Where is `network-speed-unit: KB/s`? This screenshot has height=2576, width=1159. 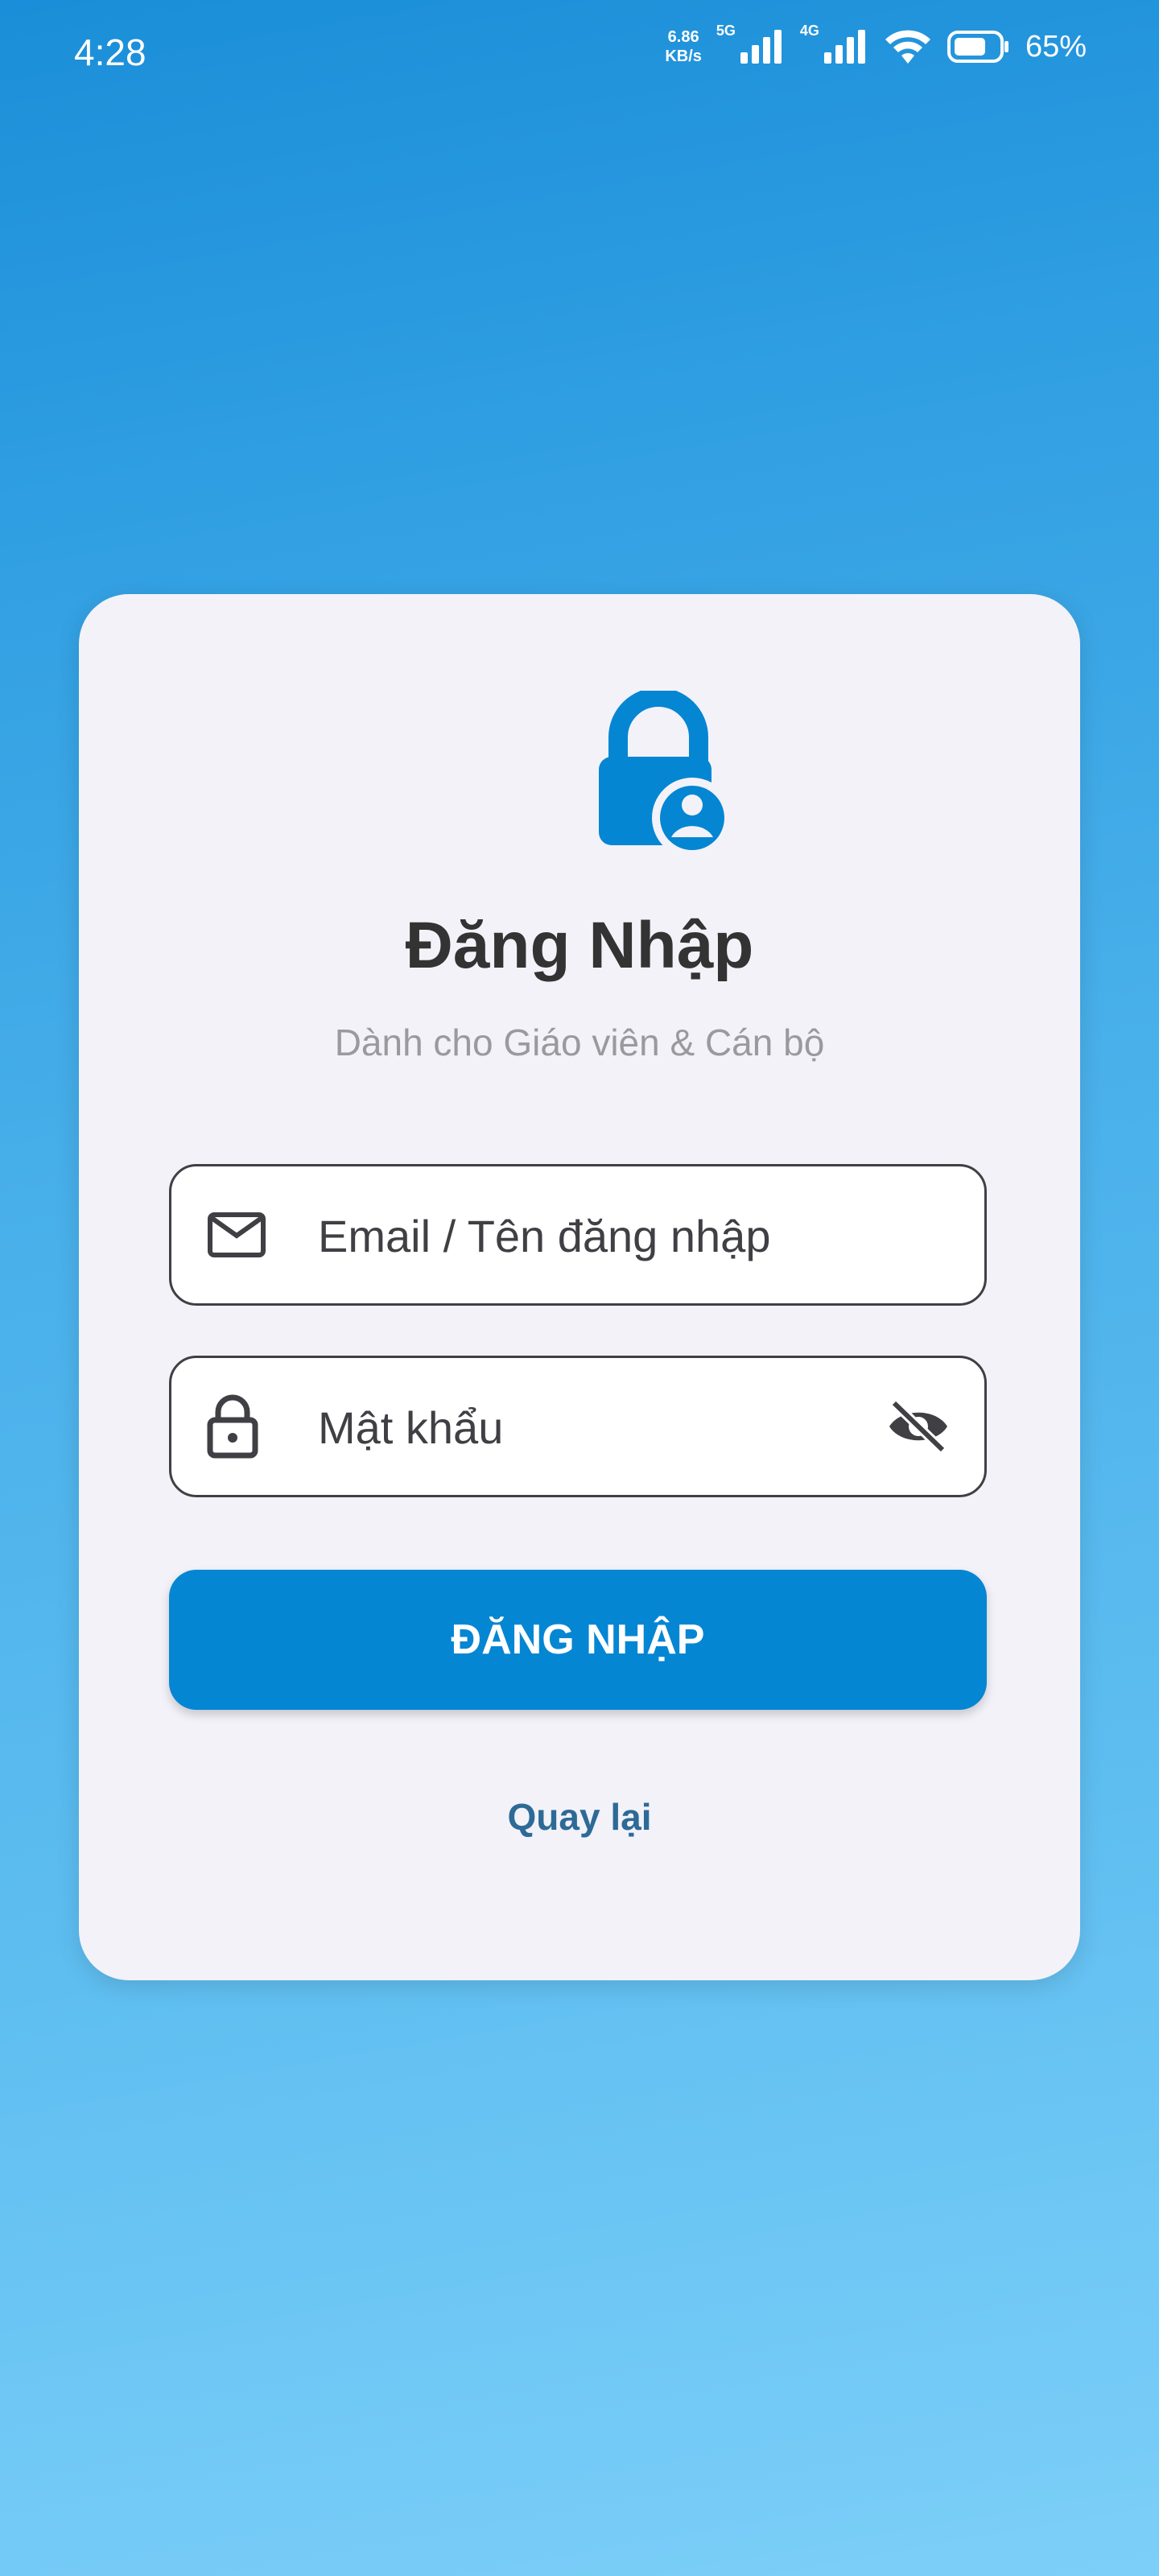
network-speed-unit: KB/s is located at coordinates (683, 56).